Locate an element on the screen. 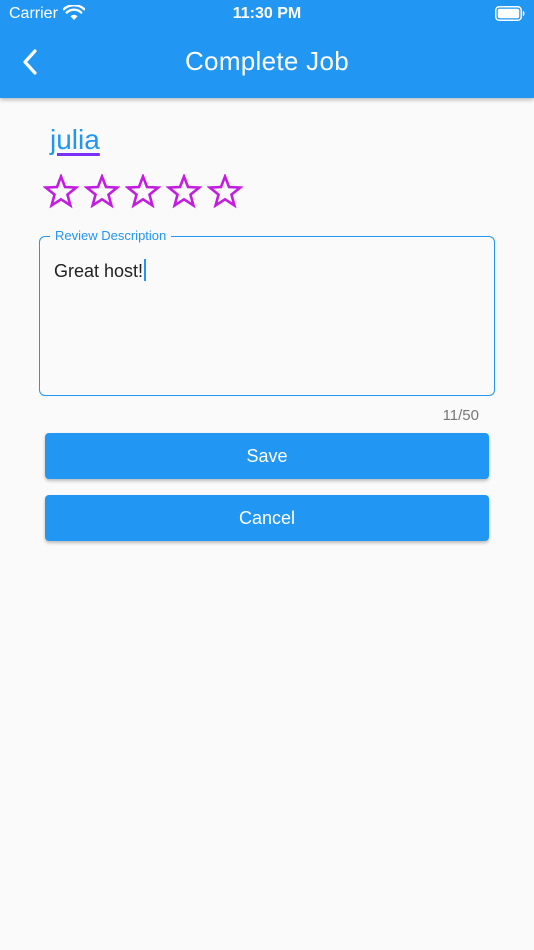  star-4-icon is located at coordinates (184, 192).